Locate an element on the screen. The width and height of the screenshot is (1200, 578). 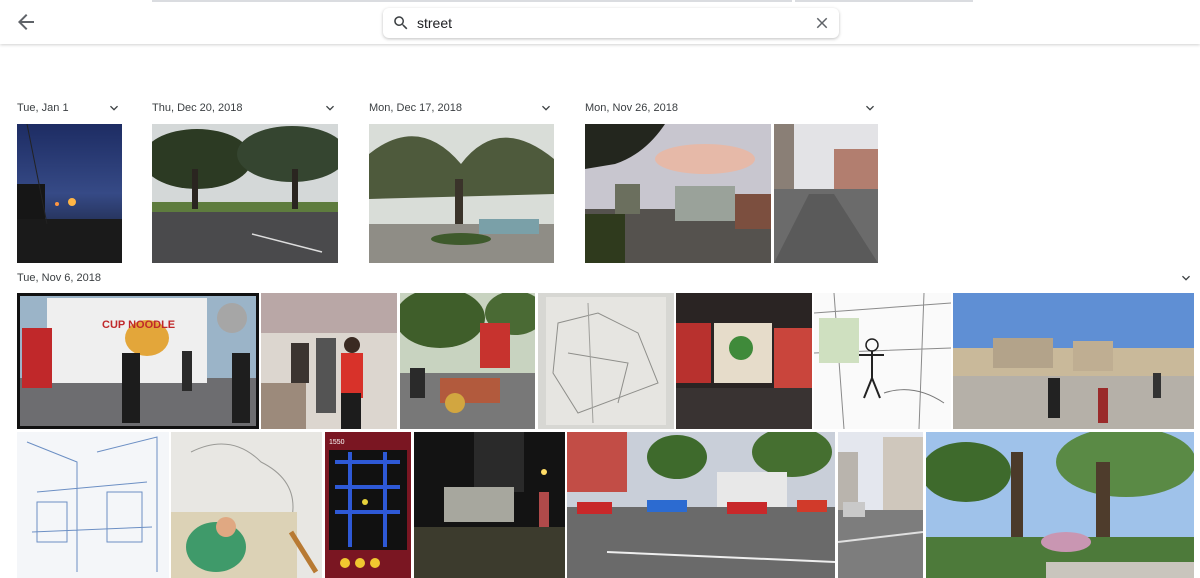
search-icon is located at coordinates (401, 23).